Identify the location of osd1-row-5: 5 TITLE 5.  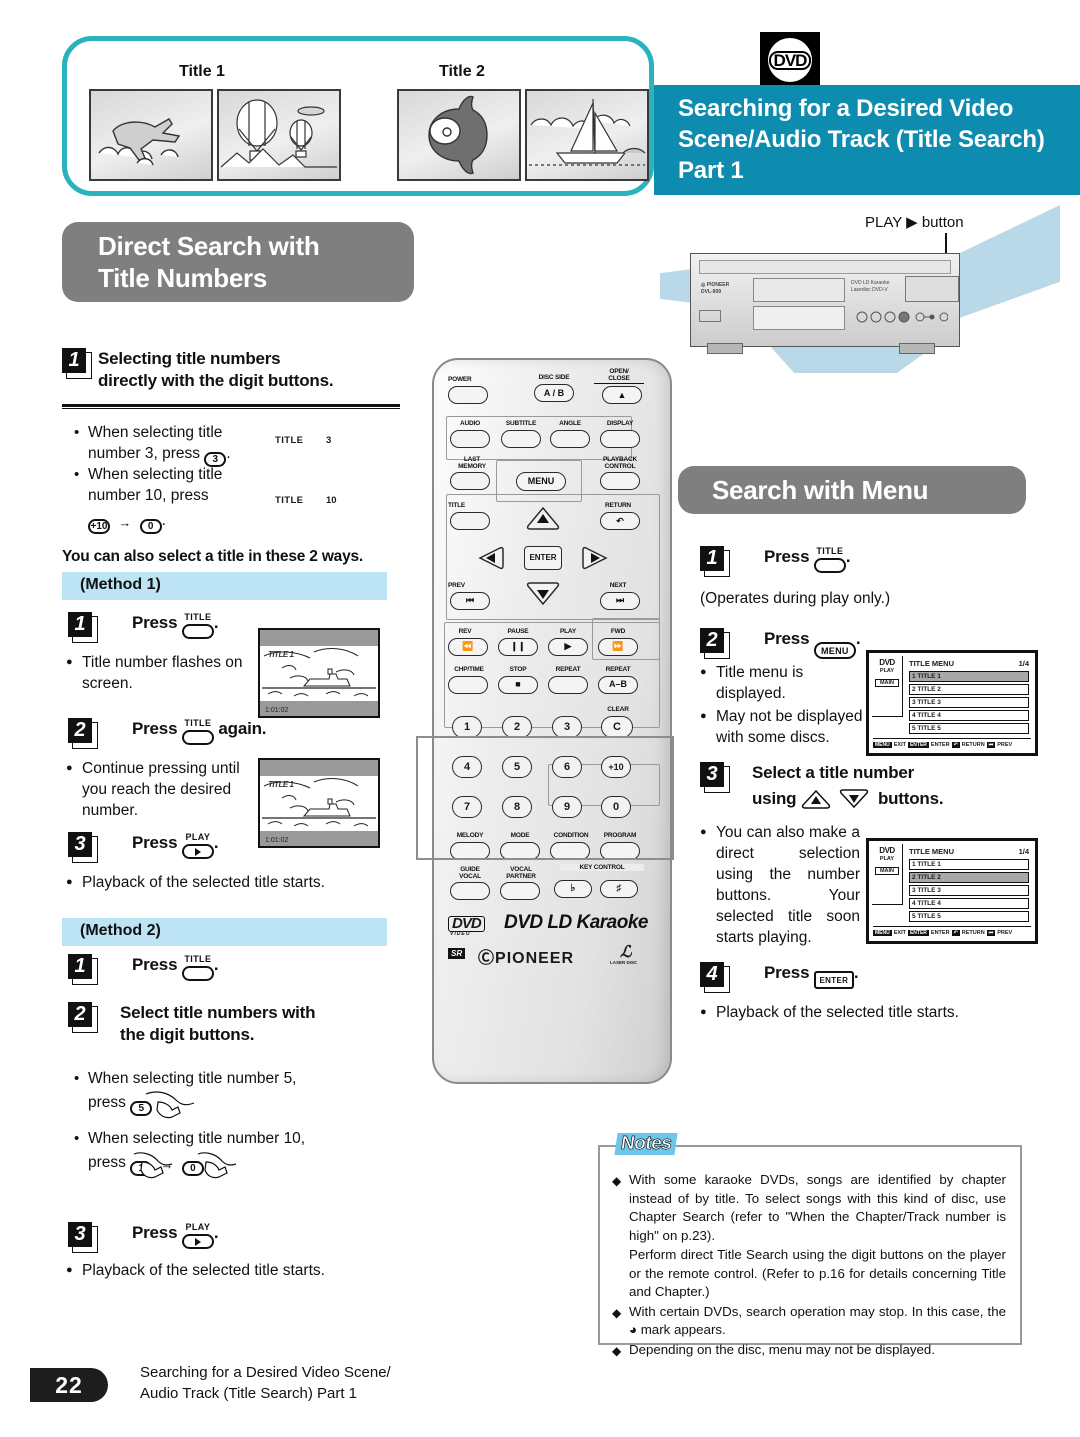
(969, 728).